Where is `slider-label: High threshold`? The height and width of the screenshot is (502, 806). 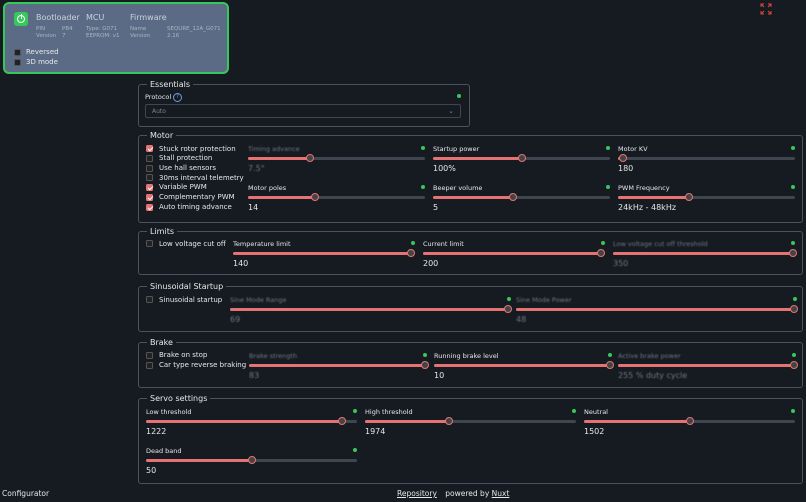
slider-label: High threshold is located at coordinates (389, 412).